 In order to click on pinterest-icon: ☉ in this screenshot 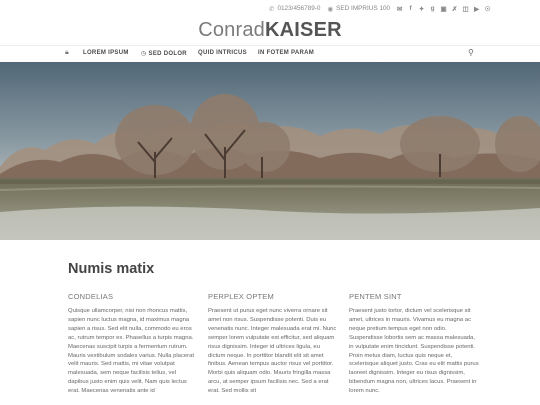, I will do `click(487, 9)`.